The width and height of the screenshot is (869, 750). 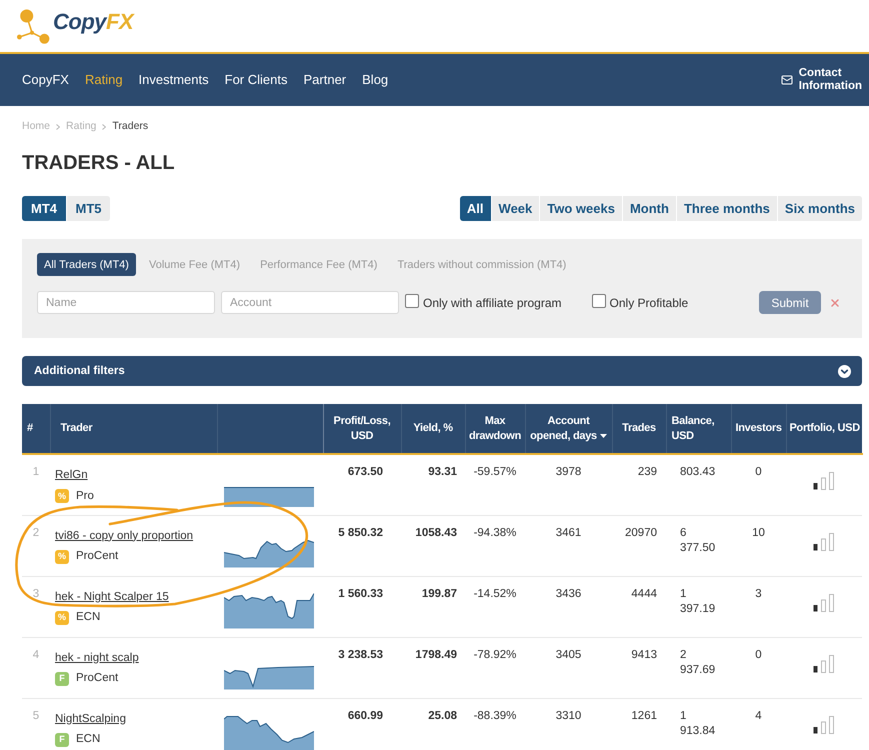 I want to click on column-header: Max drawdown, so click(x=495, y=429).